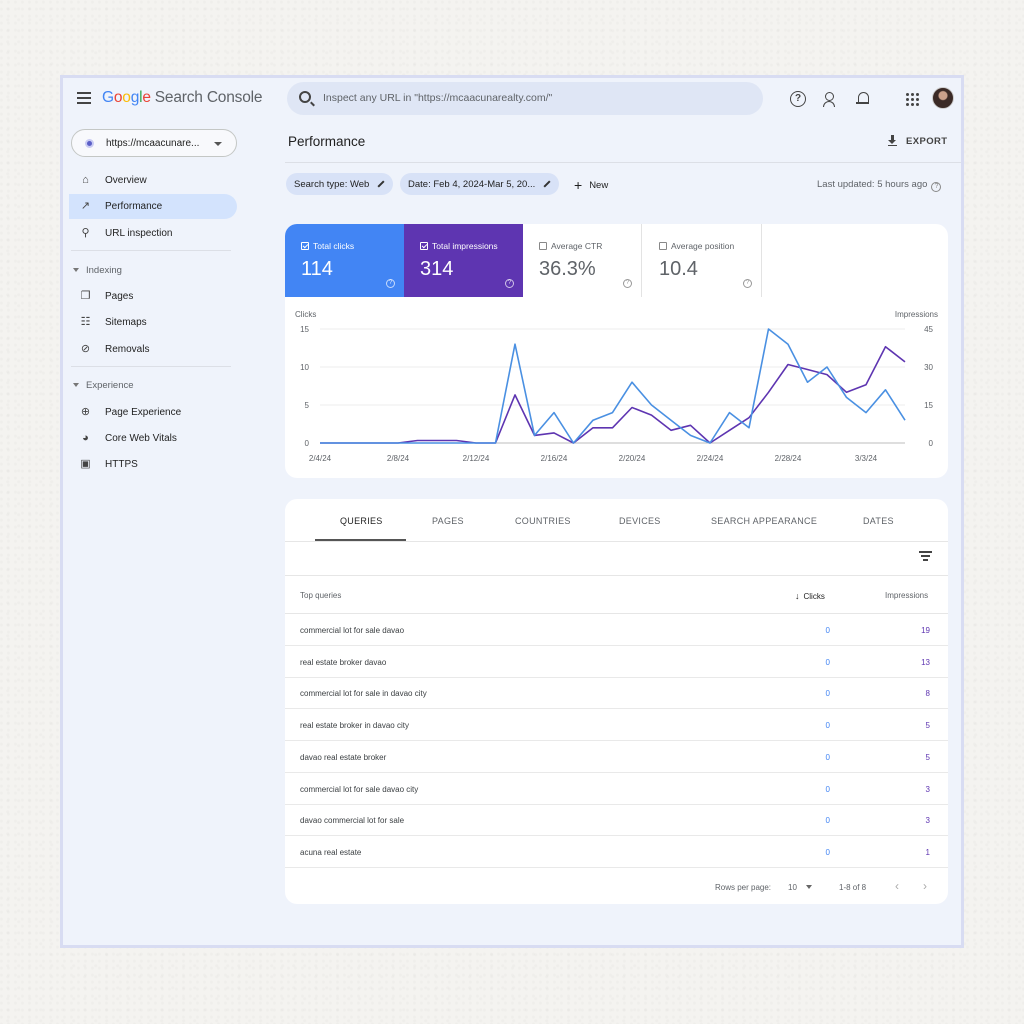 This screenshot has width=1024, height=1024. I want to click on metric-average-ctr: Average CTR 36.3% ?, so click(582, 260).